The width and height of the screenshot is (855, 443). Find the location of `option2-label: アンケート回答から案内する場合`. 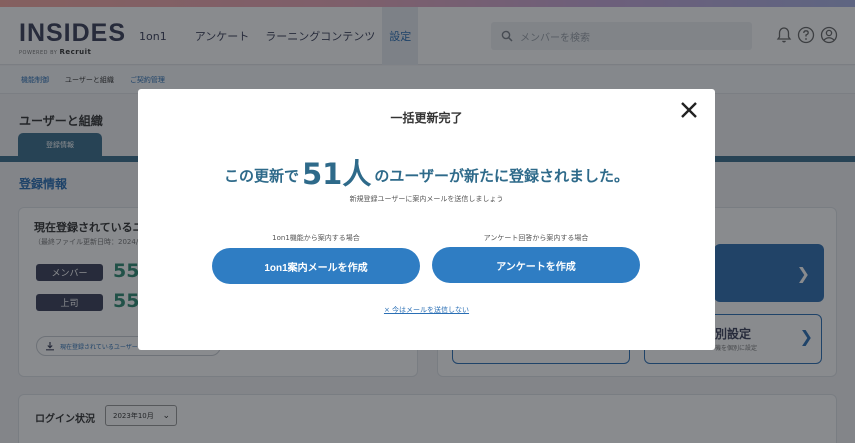

option2-label: アンケート回答から案内する場合 is located at coordinates (536, 238).